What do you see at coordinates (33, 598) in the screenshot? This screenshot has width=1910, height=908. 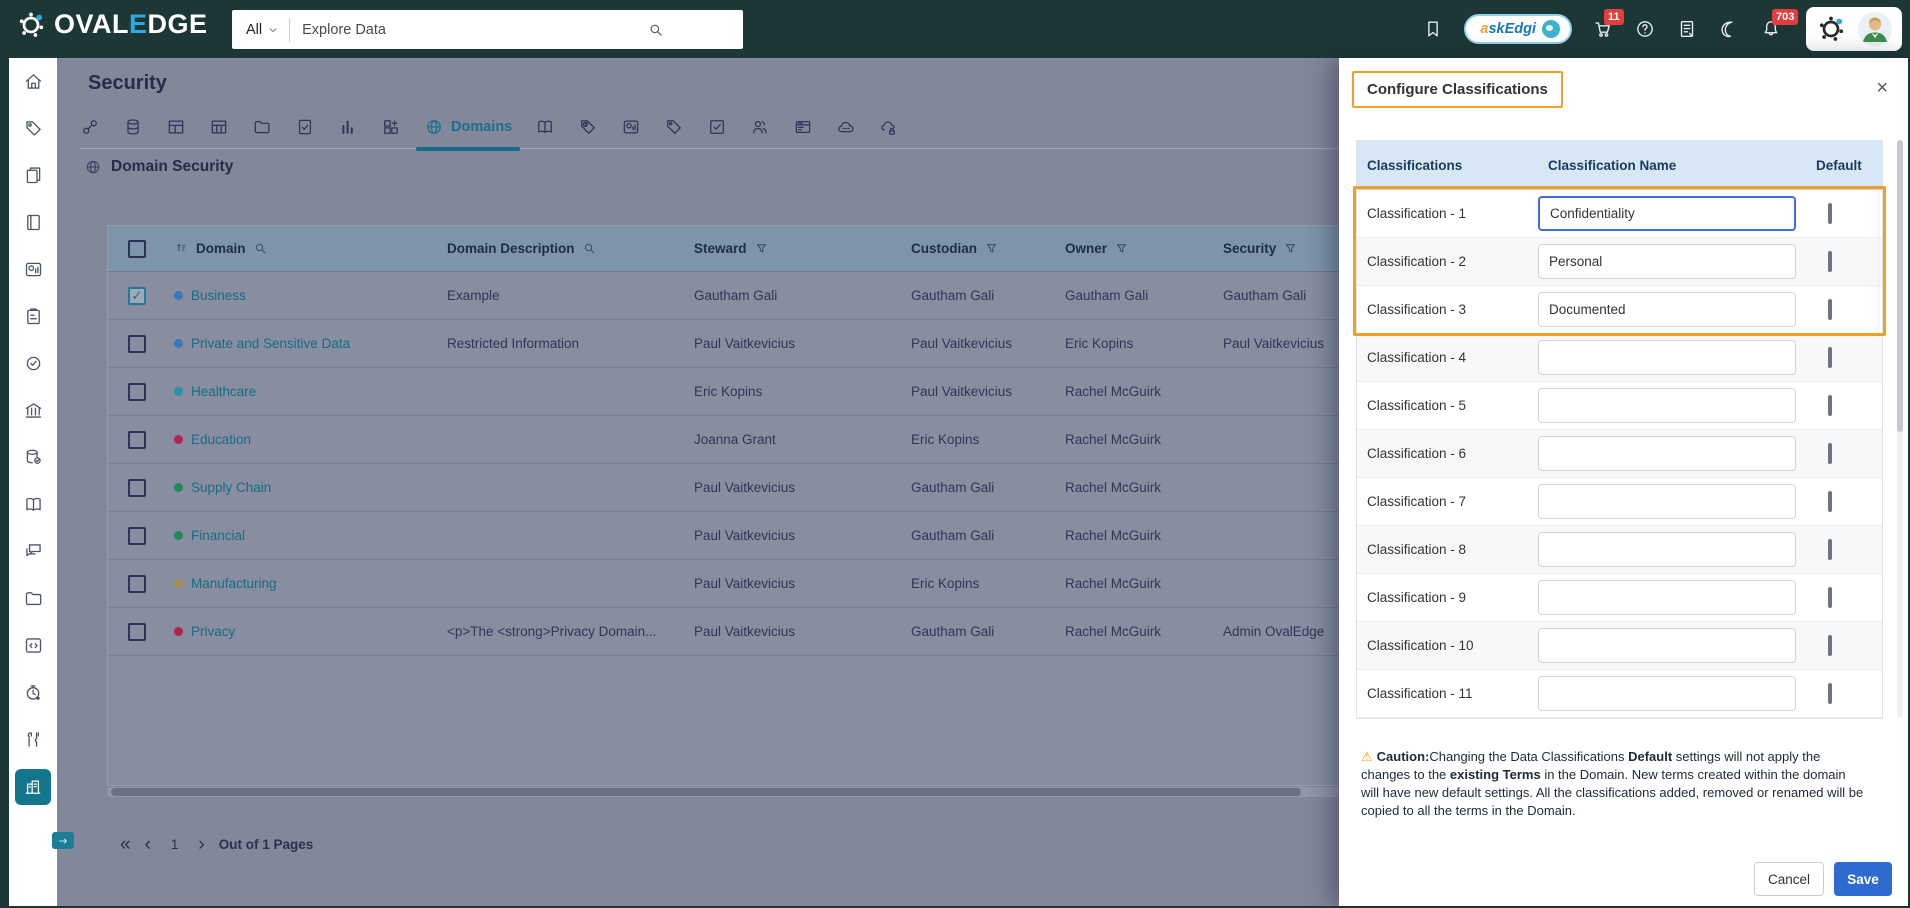 I see `sidebar-item-files` at bounding box center [33, 598].